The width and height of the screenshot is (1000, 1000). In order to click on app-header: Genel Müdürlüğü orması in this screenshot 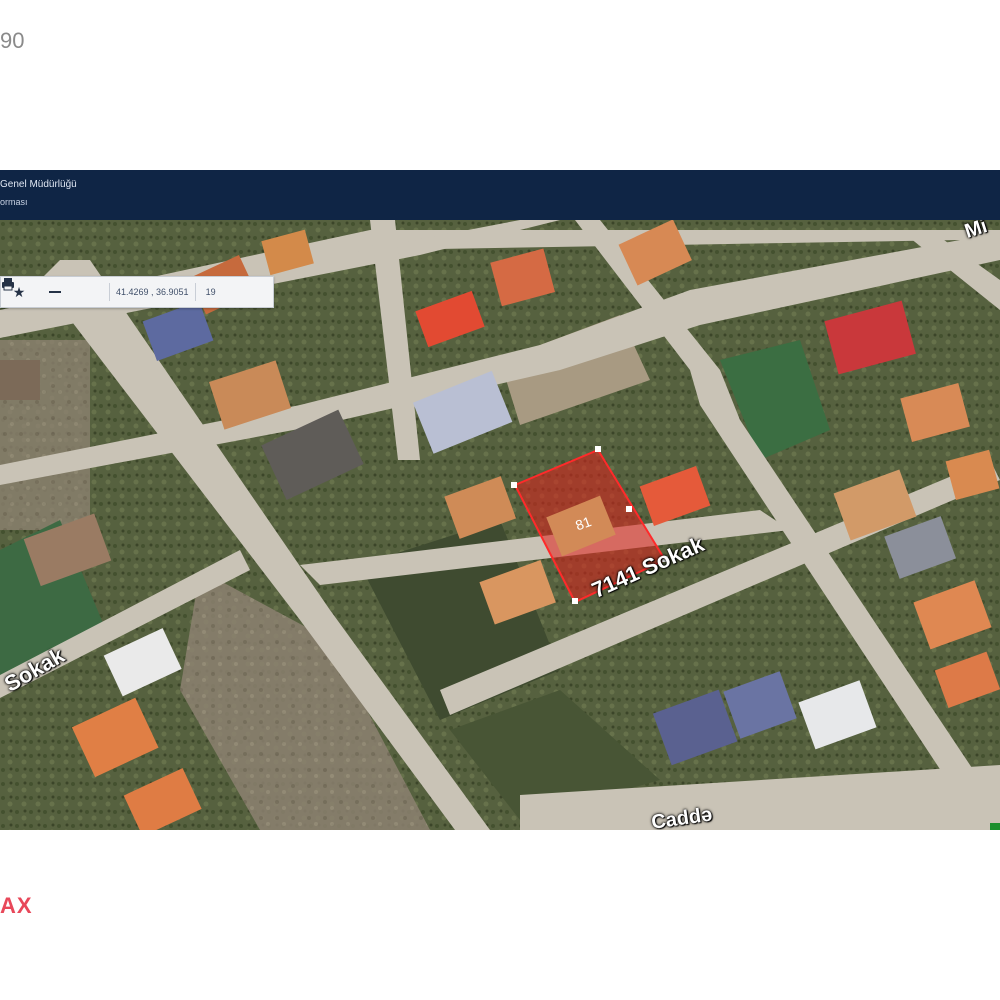, I will do `click(500, 195)`.